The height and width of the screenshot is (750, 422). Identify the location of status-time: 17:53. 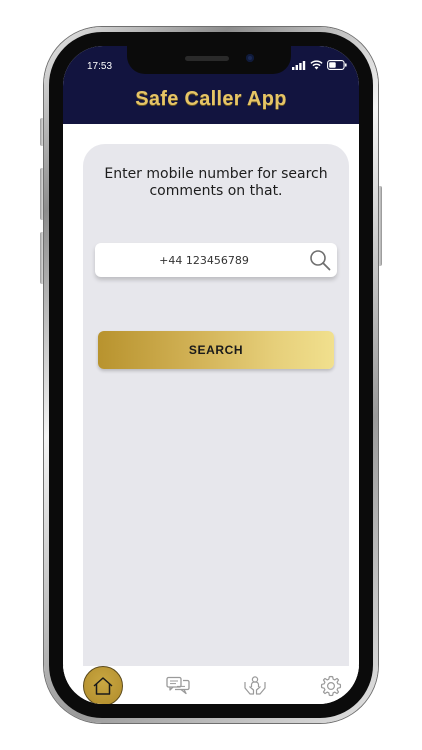
(100, 66).